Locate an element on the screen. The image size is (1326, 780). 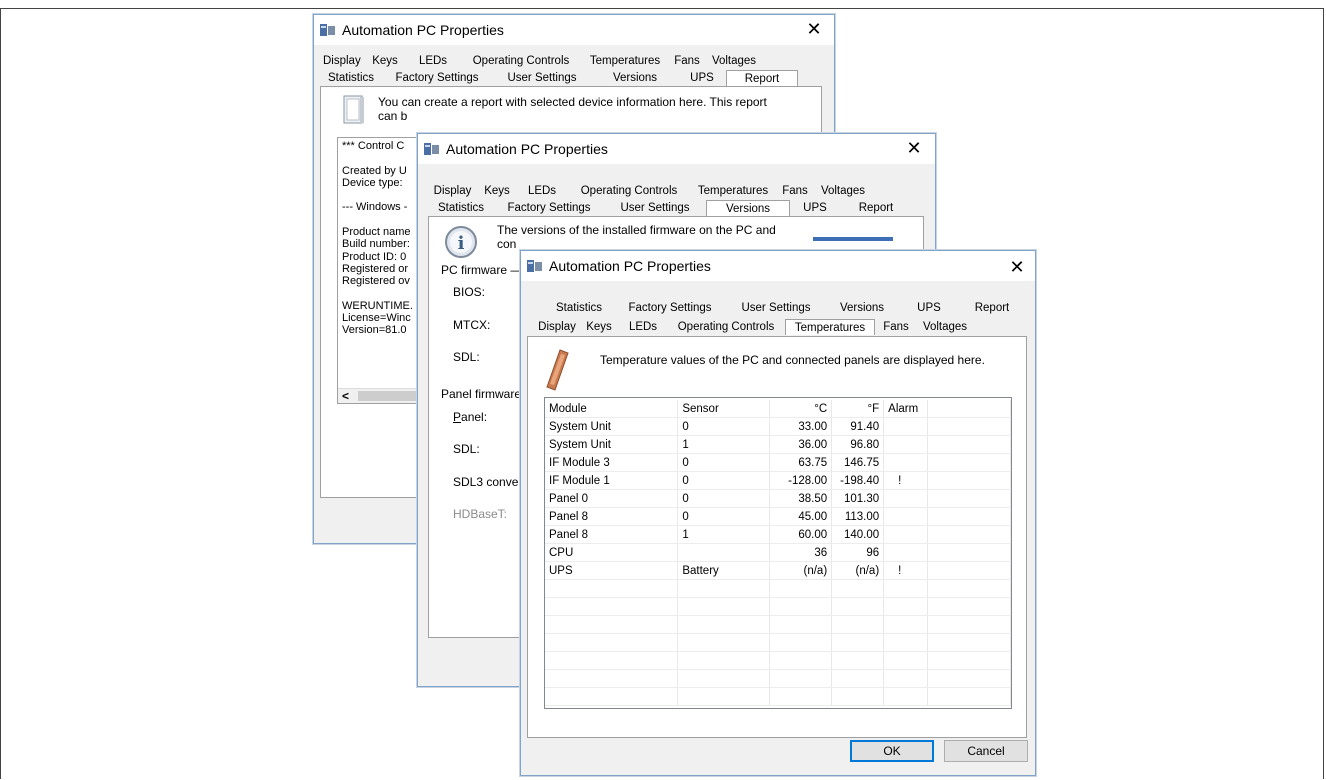
report-line: Registered or is located at coordinates (375, 268).